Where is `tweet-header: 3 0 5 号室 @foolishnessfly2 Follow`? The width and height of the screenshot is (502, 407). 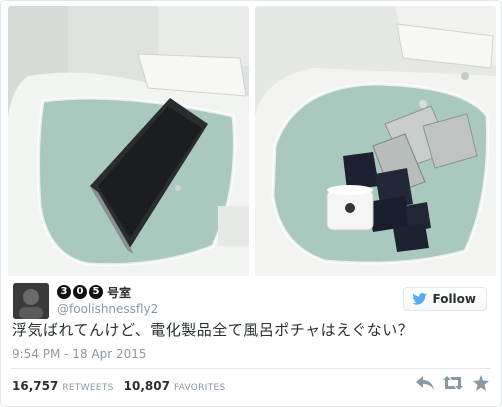
tweet-header: 3 0 5 号室 @foolishnessfly2 Follow is located at coordinates (251, 301).